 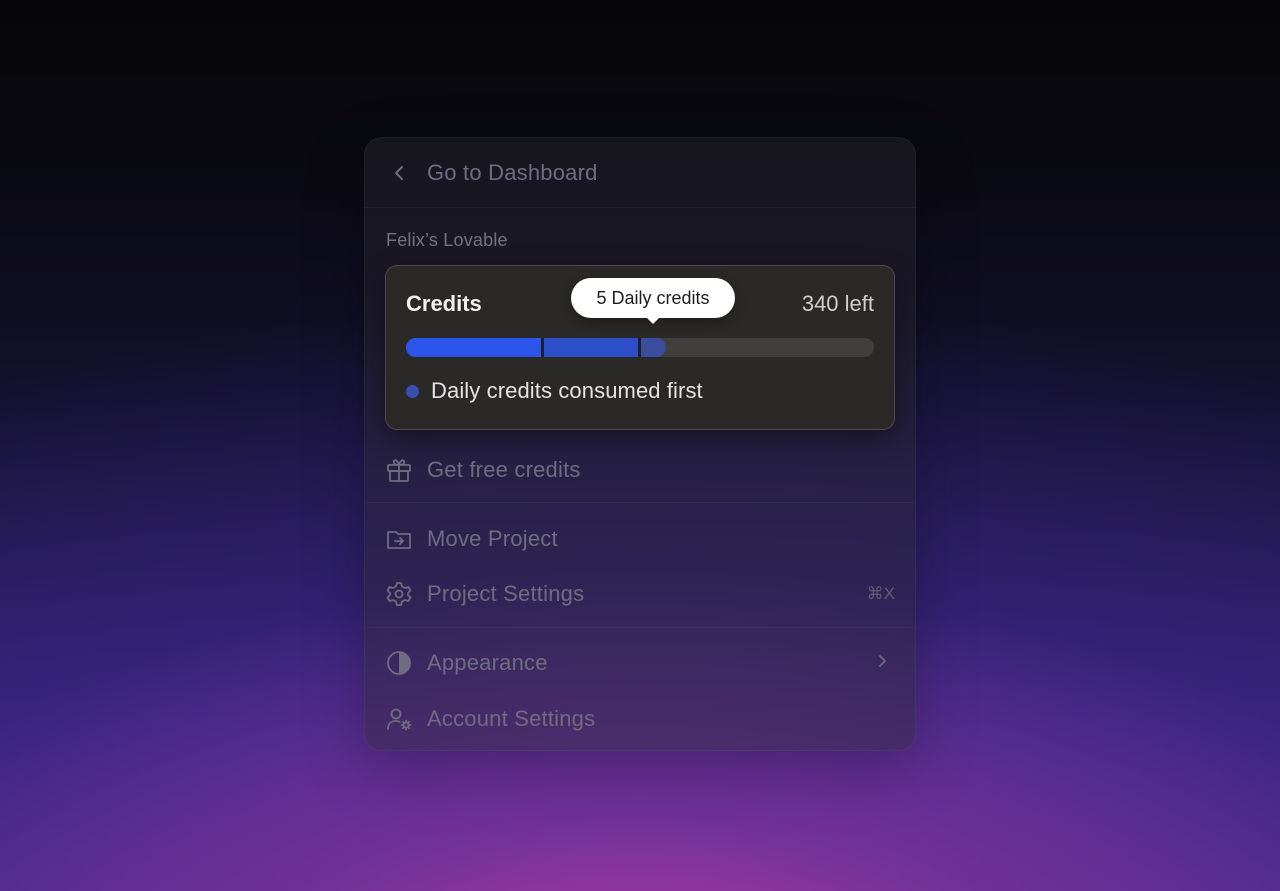 What do you see at coordinates (504, 469) in the screenshot?
I see `get-free-credits-label: Get free credits` at bounding box center [504, 469].